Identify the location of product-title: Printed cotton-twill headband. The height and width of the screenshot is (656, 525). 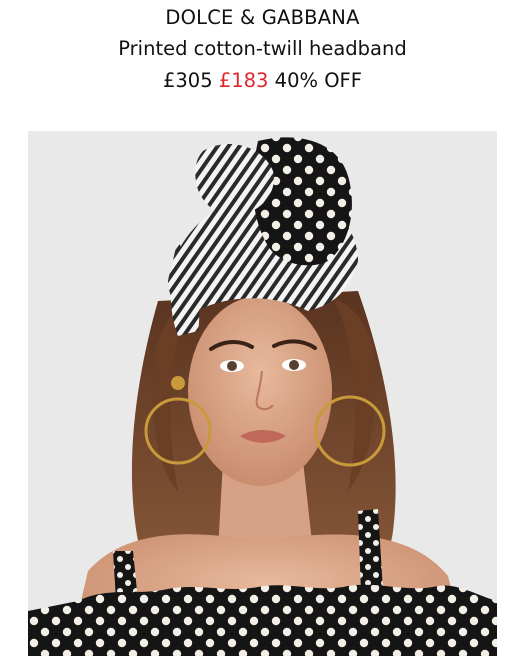
(262, 49).